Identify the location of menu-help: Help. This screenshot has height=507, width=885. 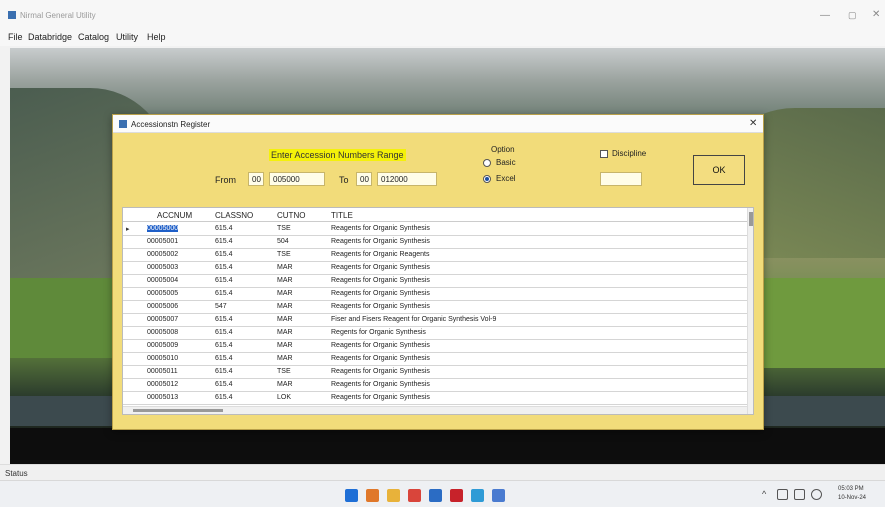
(156, 37).